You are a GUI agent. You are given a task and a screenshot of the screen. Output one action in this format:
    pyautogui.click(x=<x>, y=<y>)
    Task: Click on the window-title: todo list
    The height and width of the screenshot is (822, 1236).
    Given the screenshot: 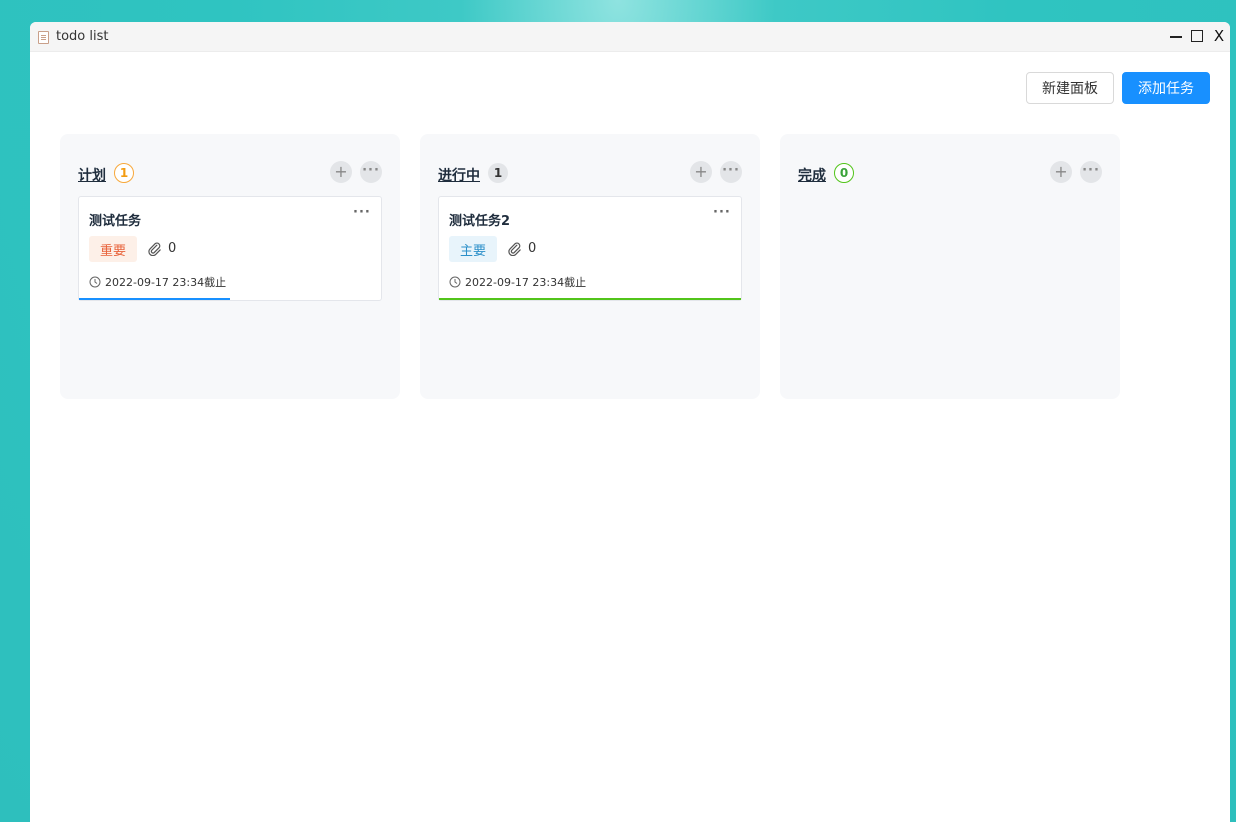 What is the action you would take?
    pyautogui.click(x=82, y=36)
    